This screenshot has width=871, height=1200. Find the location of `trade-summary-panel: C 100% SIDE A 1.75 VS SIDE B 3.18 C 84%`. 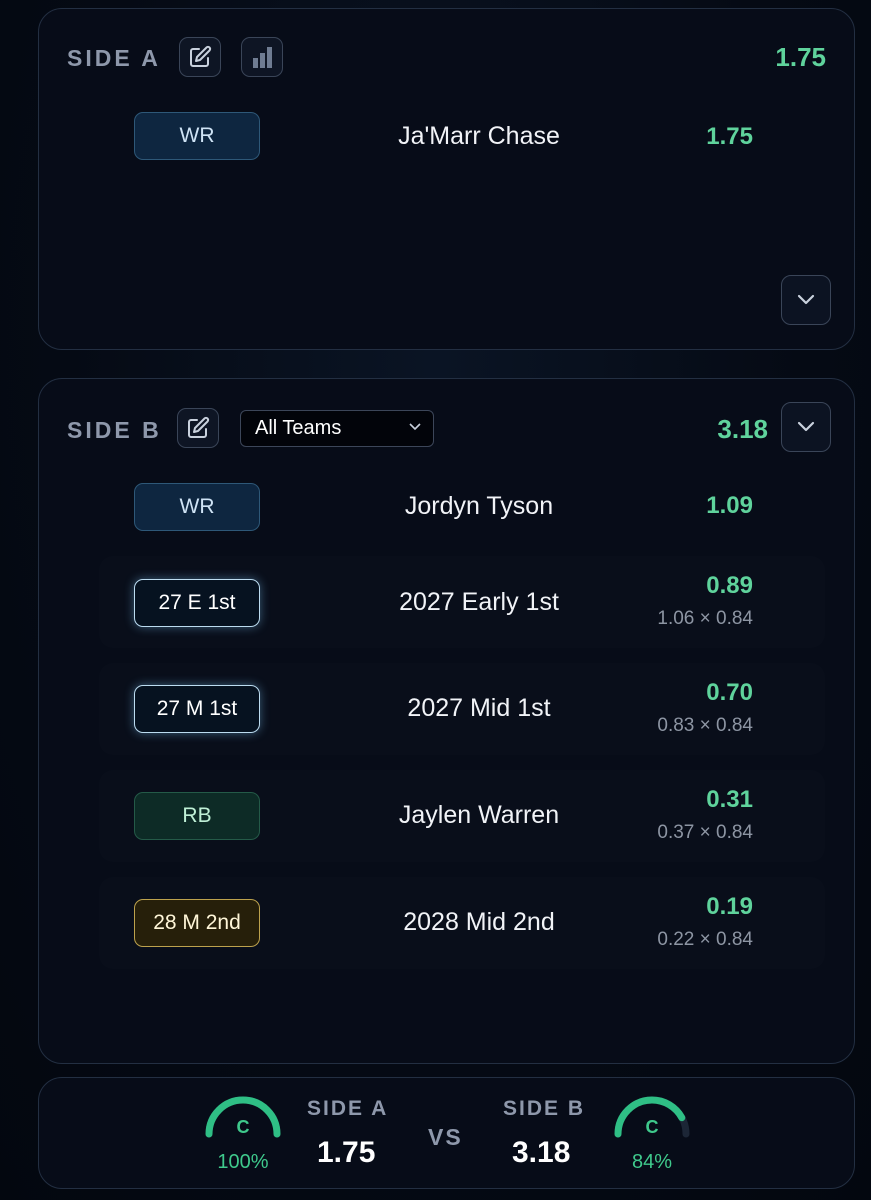

trade-summary-panel: C 100% SIDE A 1.75 VS SIDE B 3.18 C 84% is located at coordinates (446, 1133).